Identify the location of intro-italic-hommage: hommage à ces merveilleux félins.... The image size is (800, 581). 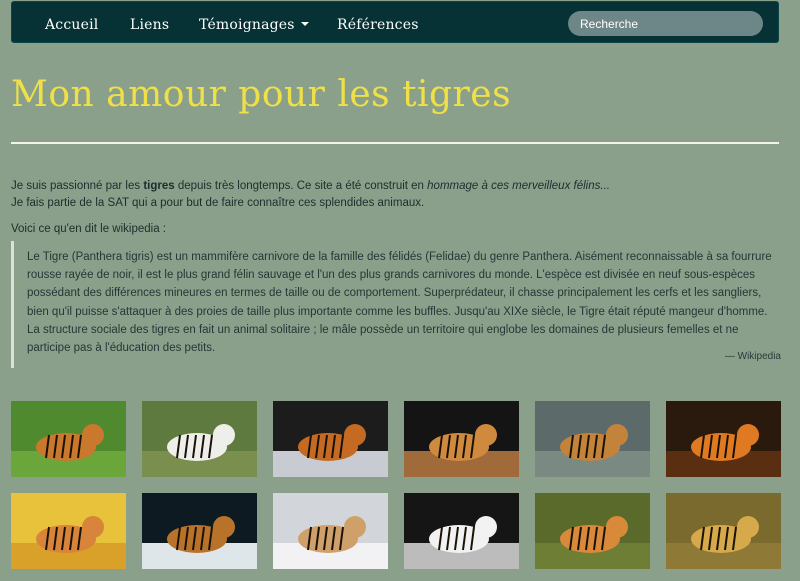
(518, 186).